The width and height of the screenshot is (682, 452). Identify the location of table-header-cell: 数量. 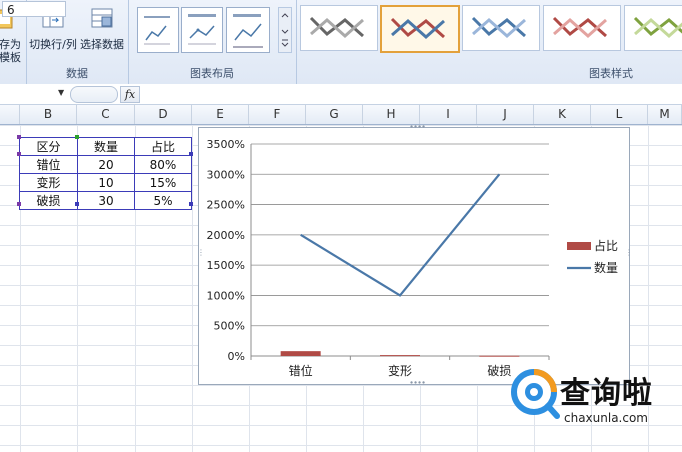
(106, 146).